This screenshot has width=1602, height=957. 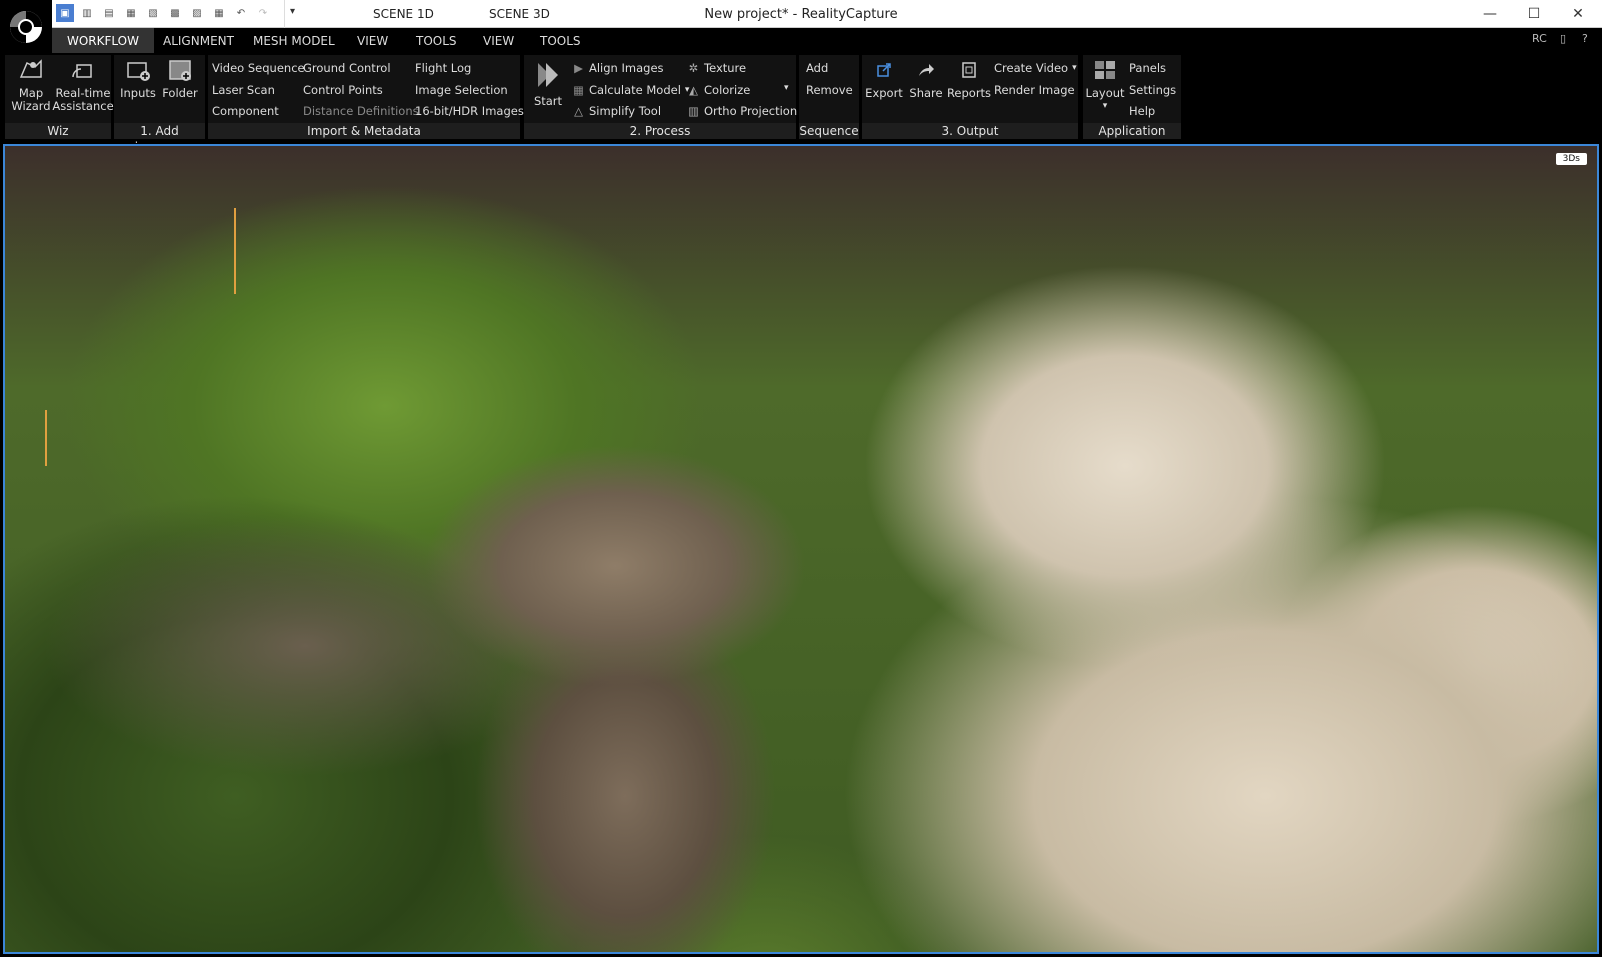 What do you see at coordinates (109, 13) in the screenshot?
I see `layout-three-columns-icon: ▤` at bounding box center [109, 13].